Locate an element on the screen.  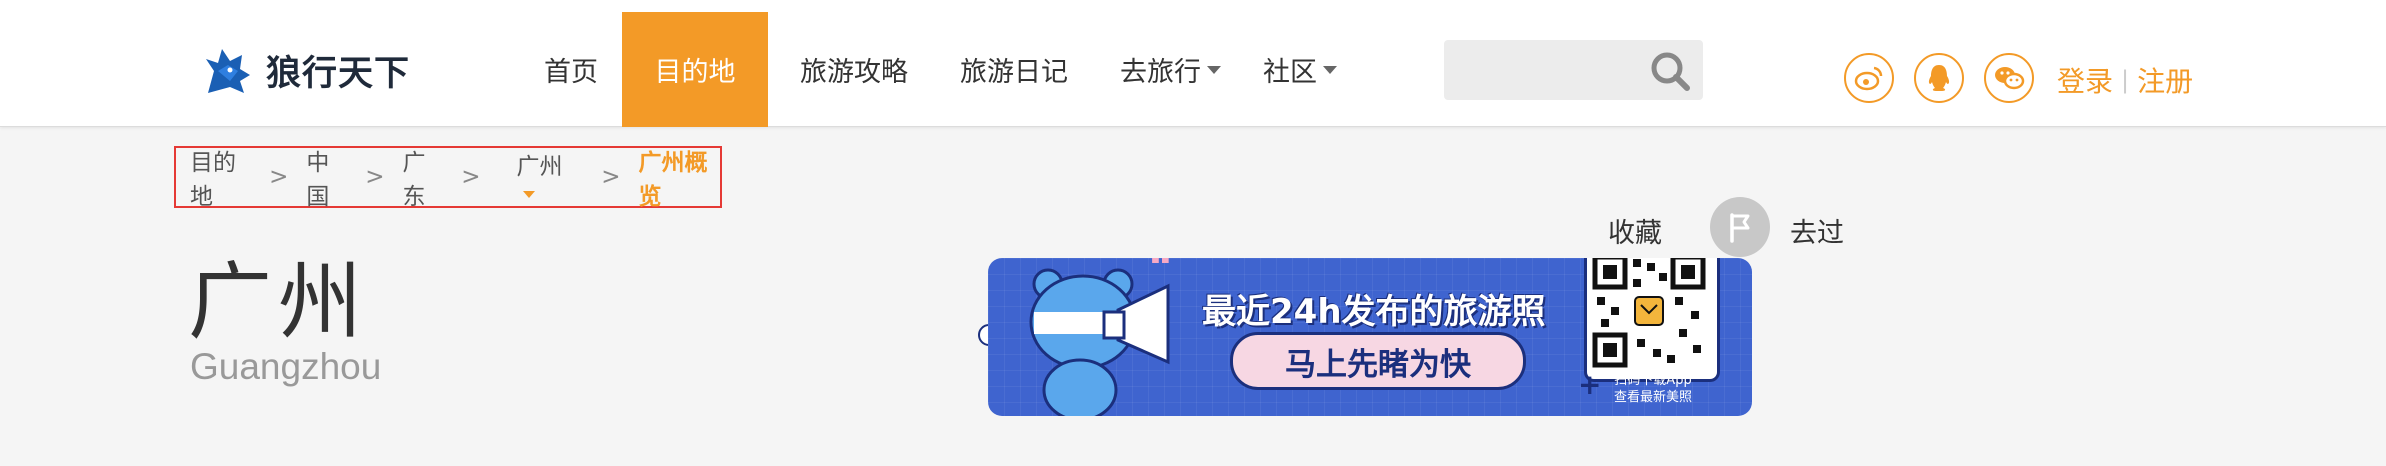
breadcrumb: 目的地 > 中国 > 广东 > 广州 > 广州概览 is located at coordinates (448, 177).